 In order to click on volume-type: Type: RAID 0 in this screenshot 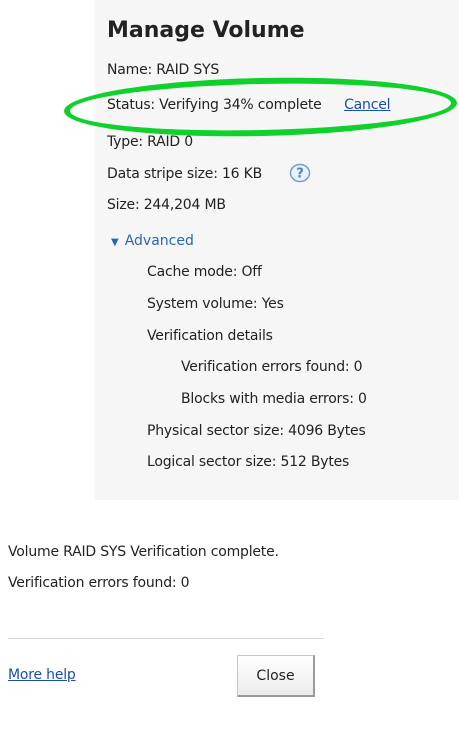, I will do `click(150, 142)`.